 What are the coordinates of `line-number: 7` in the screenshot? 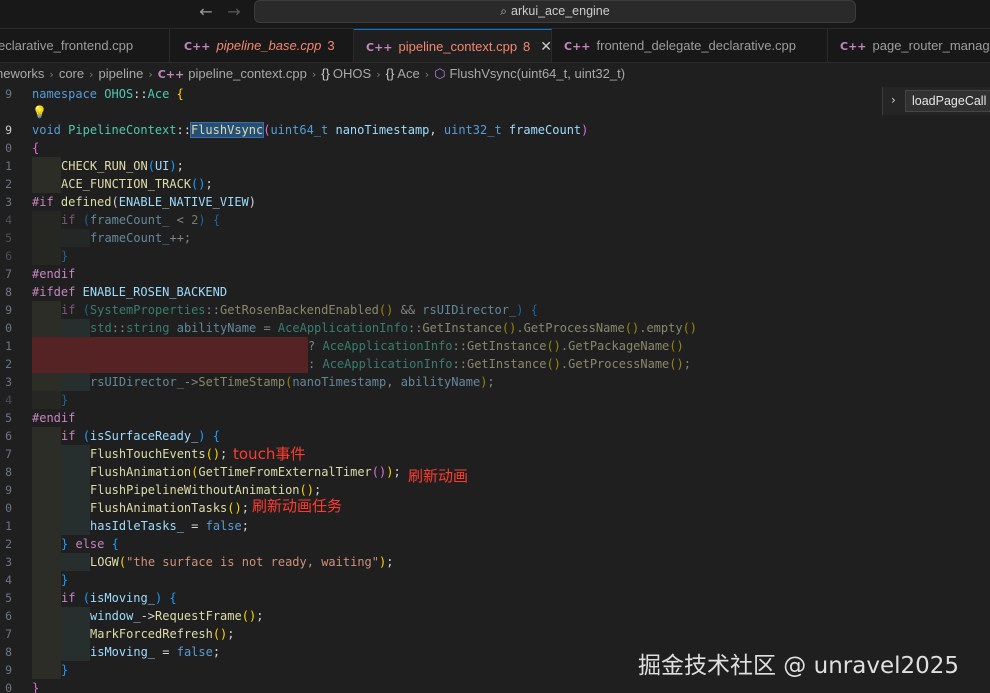 It's located at (8, 454).